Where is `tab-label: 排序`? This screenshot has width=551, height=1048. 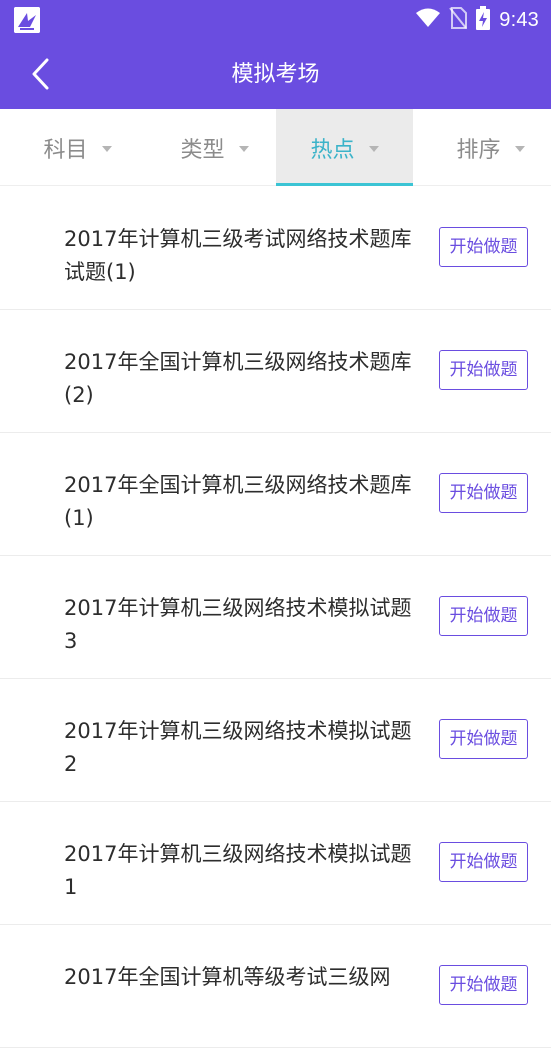
tab-label: 排序 is located at coordinates (478, 150).